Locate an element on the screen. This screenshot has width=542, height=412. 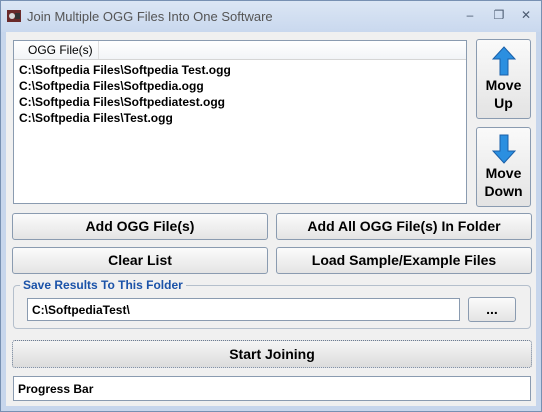
app-icon is located at coordinates (14, 16).